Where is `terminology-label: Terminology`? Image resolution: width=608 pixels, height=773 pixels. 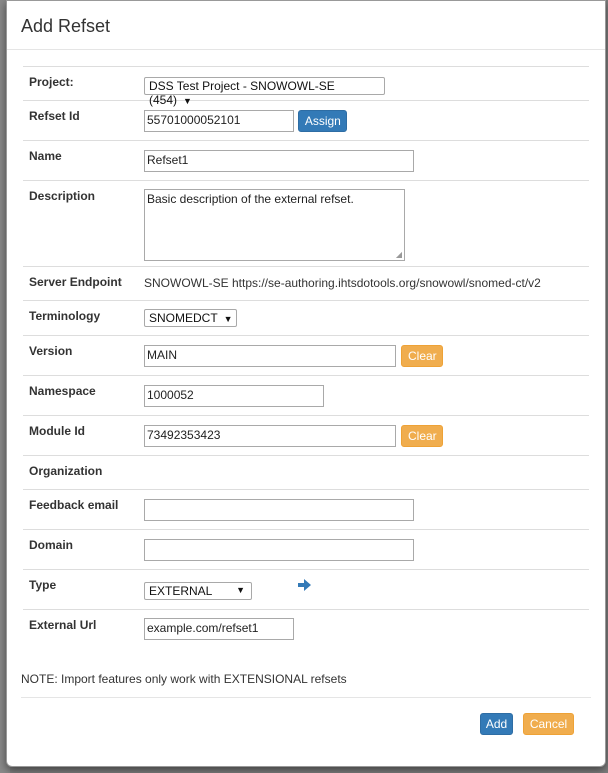
terminology-label: Terminology is located at coordinates (83, 318).